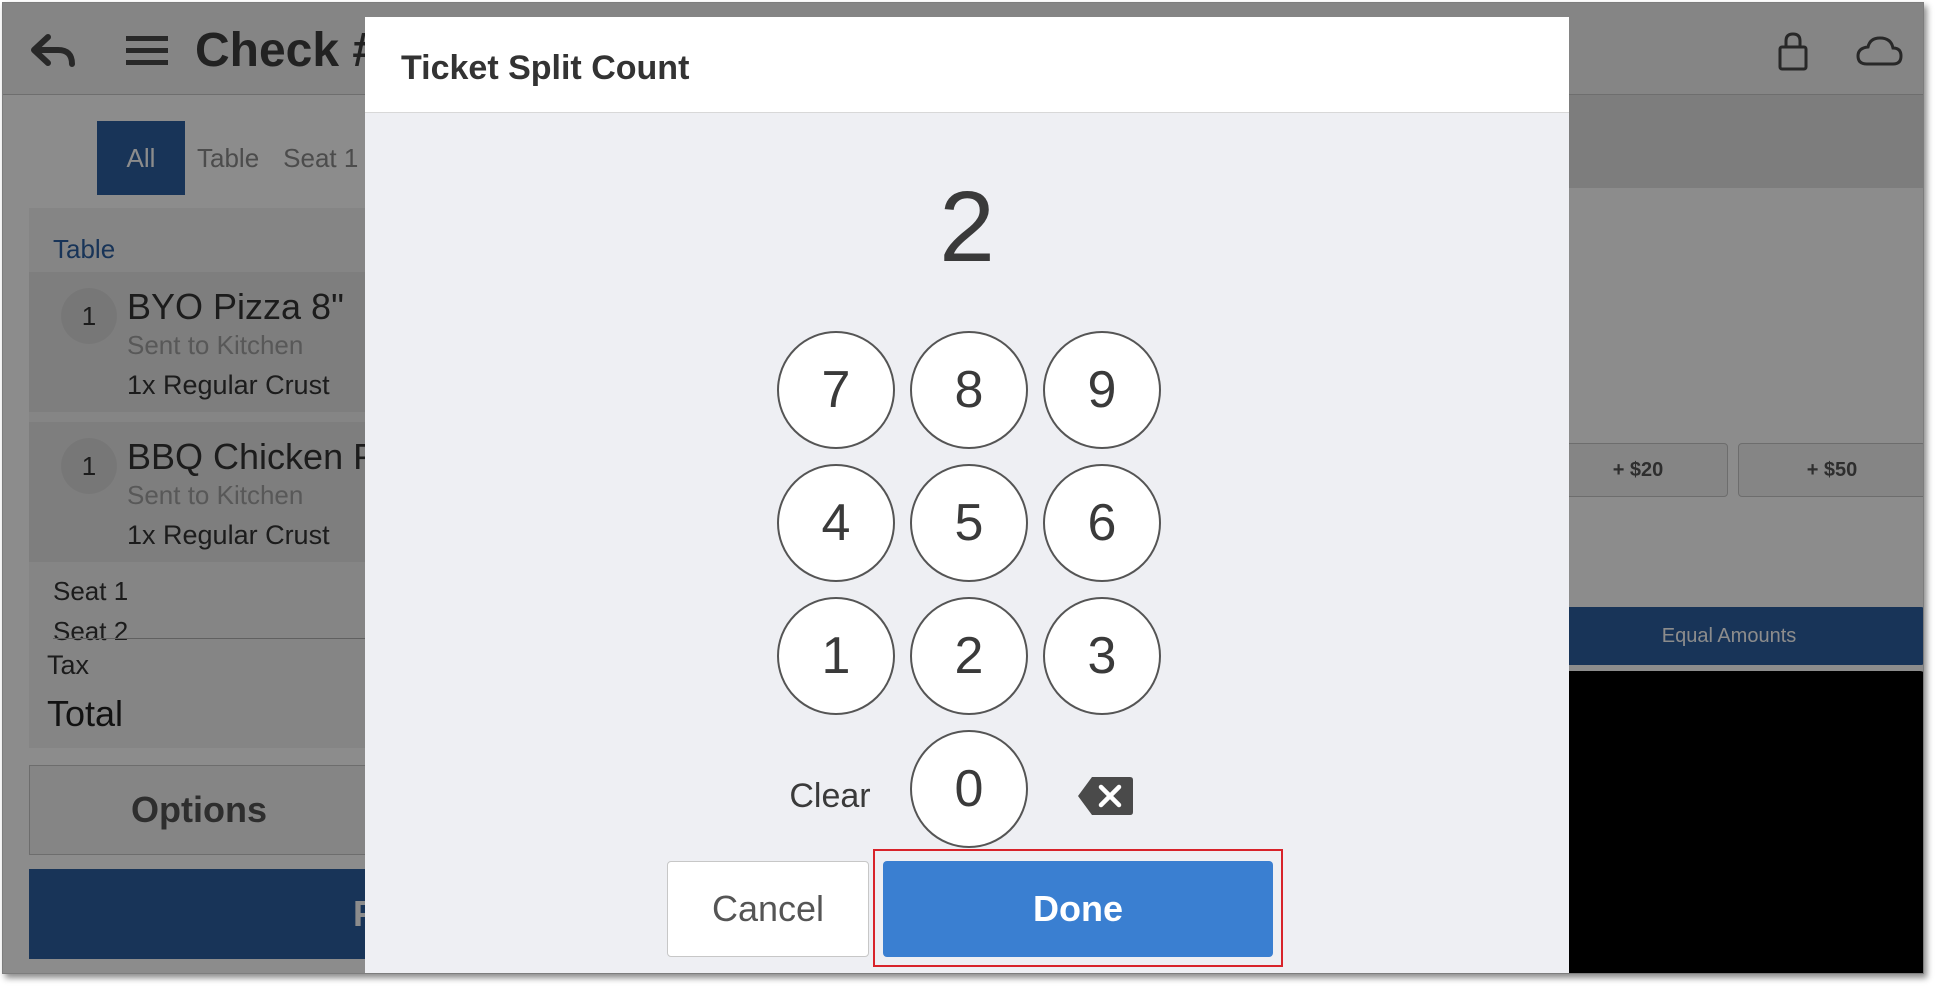  I want to click on clear-button: Clear, so click(830, 796).